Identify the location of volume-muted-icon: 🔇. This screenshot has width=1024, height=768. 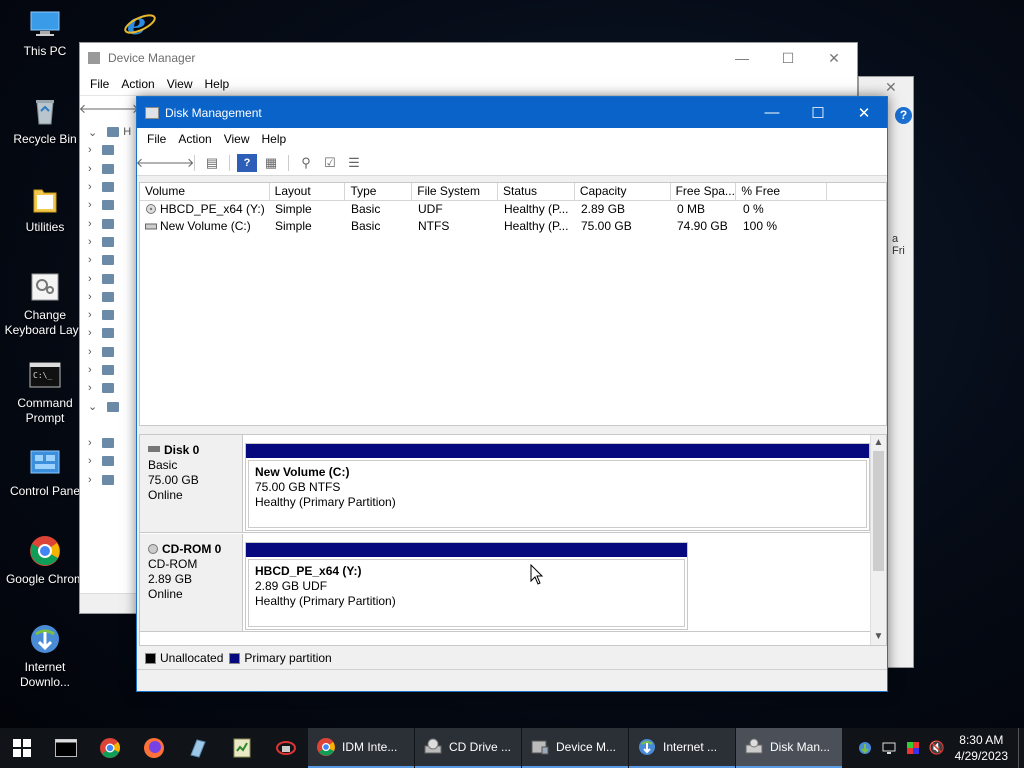
(937, 748).